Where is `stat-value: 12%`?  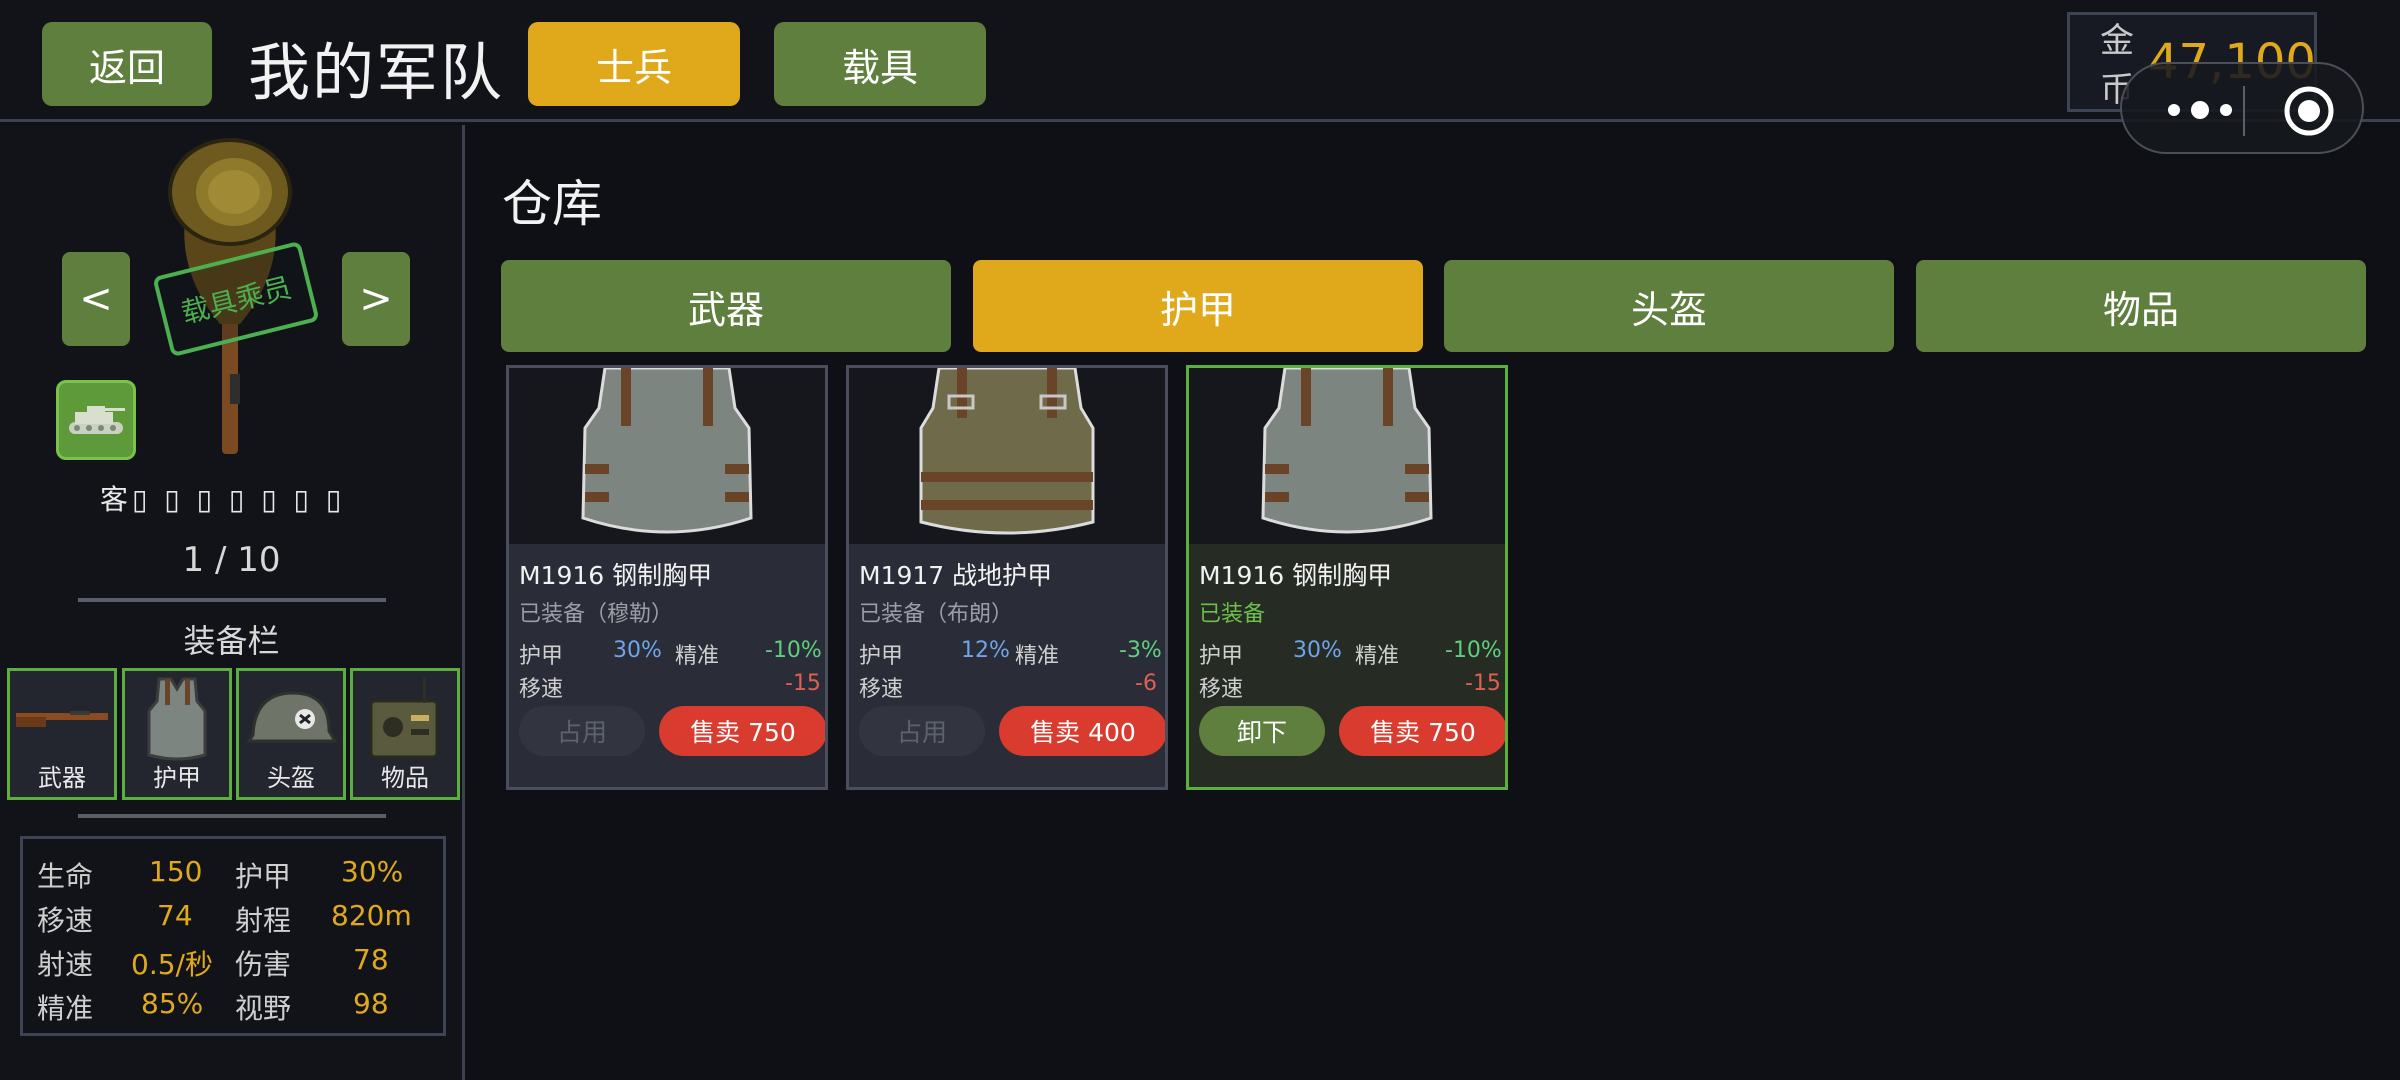 stat-value: 12% is located at coordinates (985, 650).